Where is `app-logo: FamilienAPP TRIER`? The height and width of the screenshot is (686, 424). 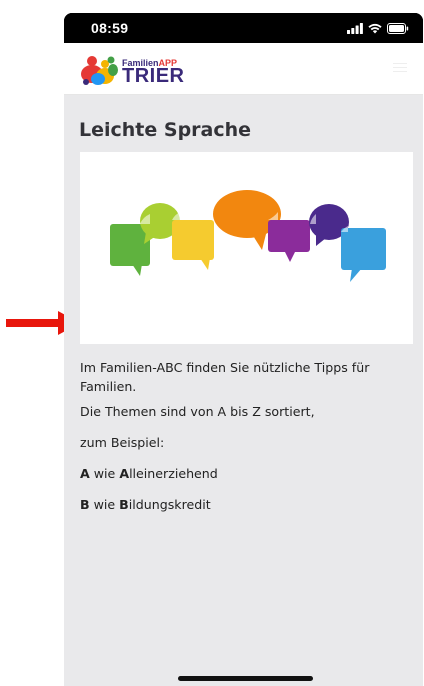 app-logo: FamilienAPP TRIER is located at coordinates (138, 70).